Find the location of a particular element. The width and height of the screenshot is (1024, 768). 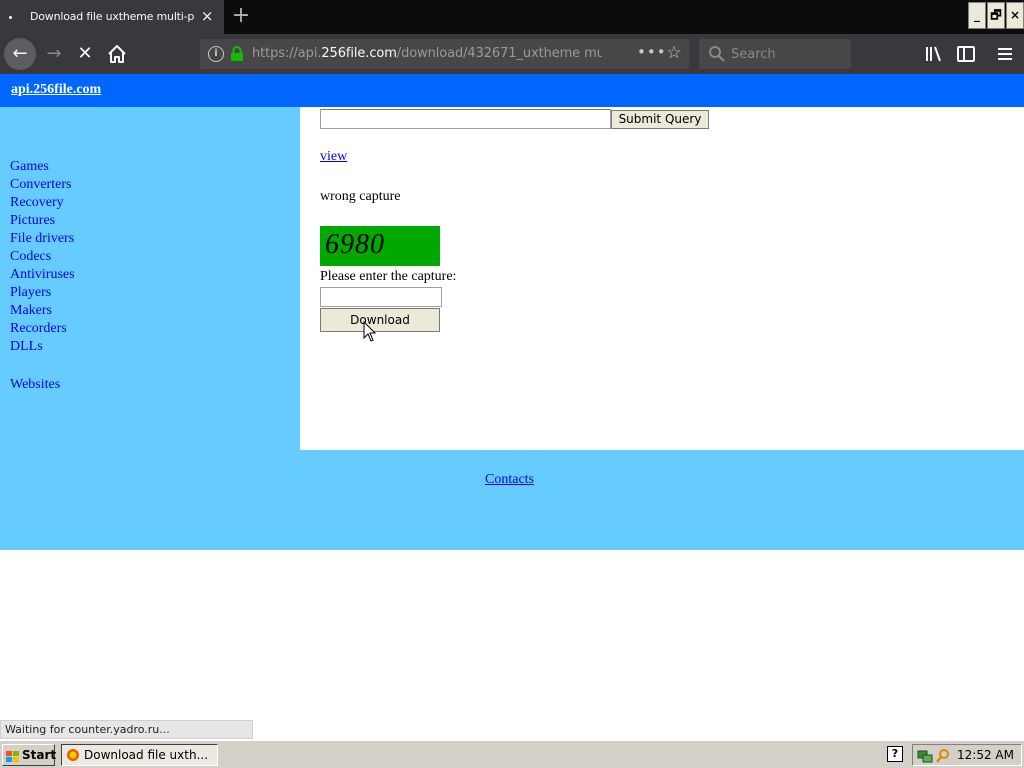

sidebar-item-websites: Websites is located at coordinates (42, 385).